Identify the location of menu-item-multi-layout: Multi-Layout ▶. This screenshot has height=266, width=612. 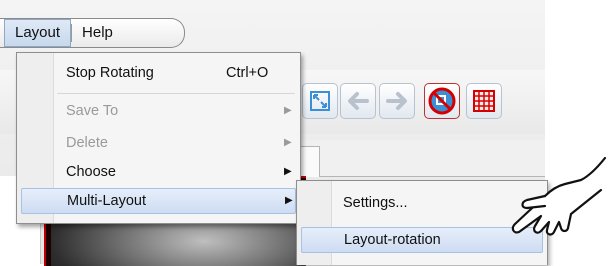
(158, 201).